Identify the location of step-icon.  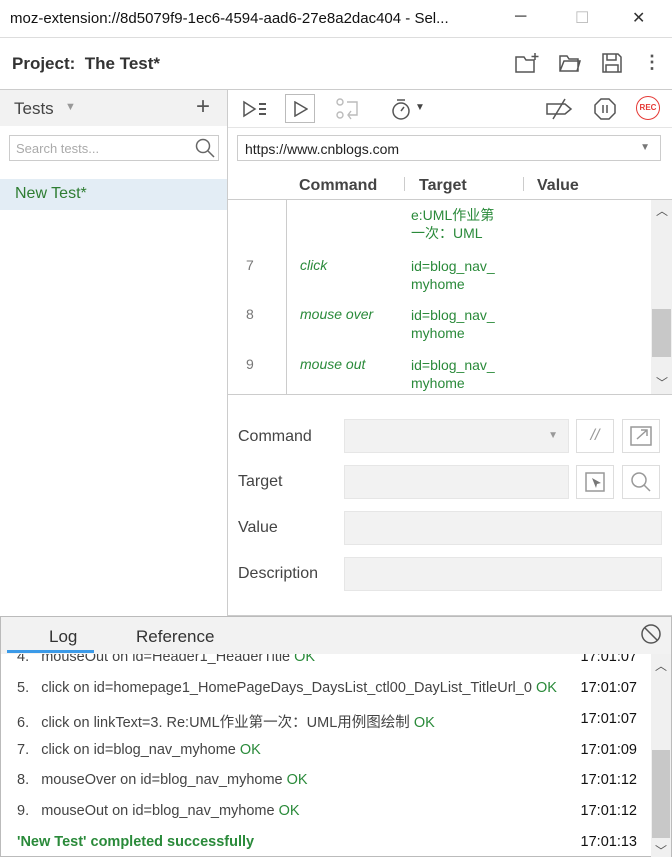
(348, 109).